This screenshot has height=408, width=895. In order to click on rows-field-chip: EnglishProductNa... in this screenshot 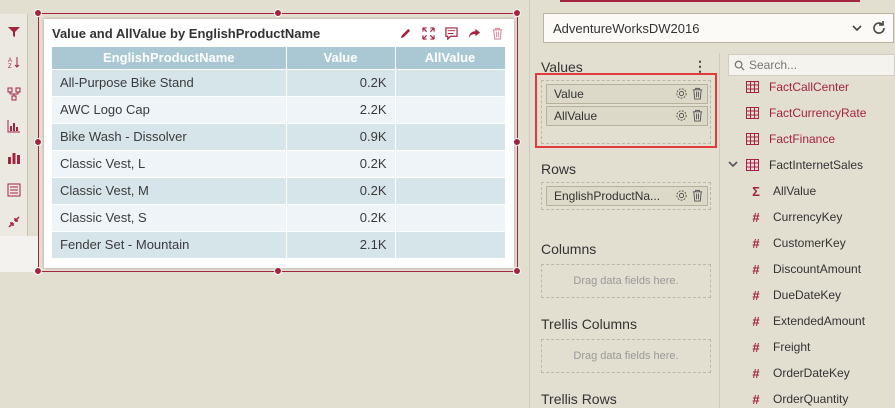, I will do `click(627, 196)`.